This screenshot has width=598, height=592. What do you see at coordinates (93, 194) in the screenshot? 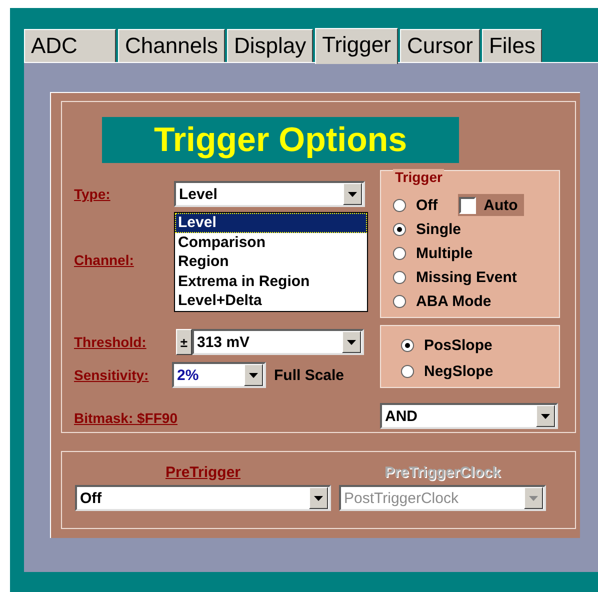
I see `field-label: Type:` at bounding box center [93, 194].